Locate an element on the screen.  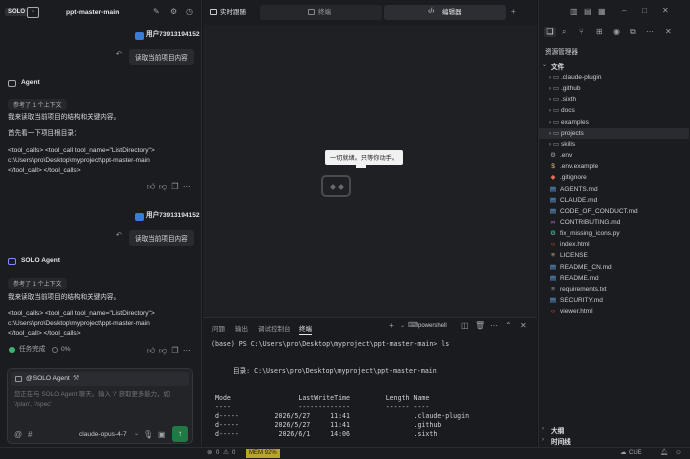
file-item: $ .env.example is located at coordinates (614, 166).